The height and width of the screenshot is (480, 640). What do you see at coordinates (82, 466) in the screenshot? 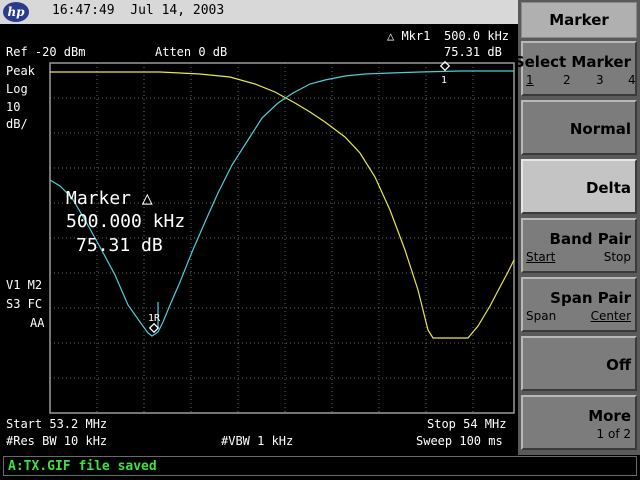
I see `status-message: A:TX.GIF file saved` at bounding box center [82, 466].